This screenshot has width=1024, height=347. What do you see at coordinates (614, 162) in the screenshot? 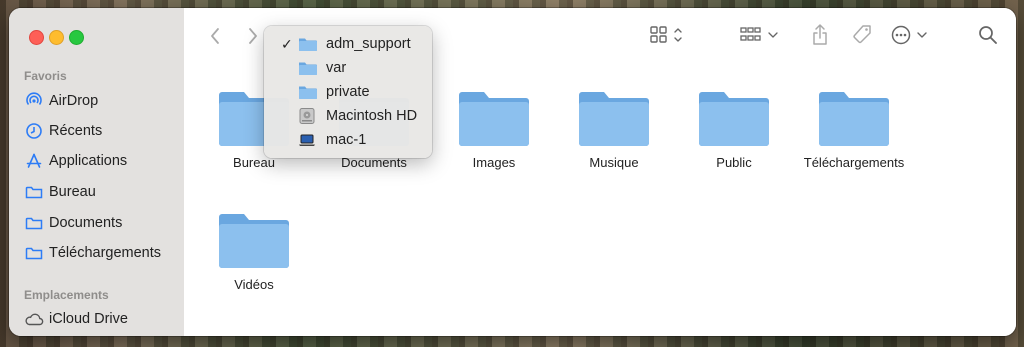
I see `folder-label: Musique` at bounding box center [614, 162].